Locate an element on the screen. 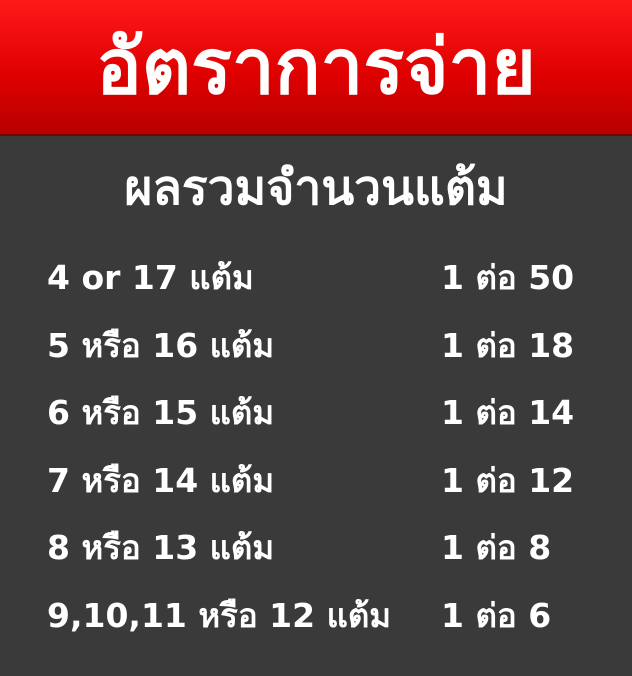 This screenshot has height=676, width=632. payout-row: 4 or 17 แต้ม 1 ต่อ 50 is located at coordinates (316, 282).